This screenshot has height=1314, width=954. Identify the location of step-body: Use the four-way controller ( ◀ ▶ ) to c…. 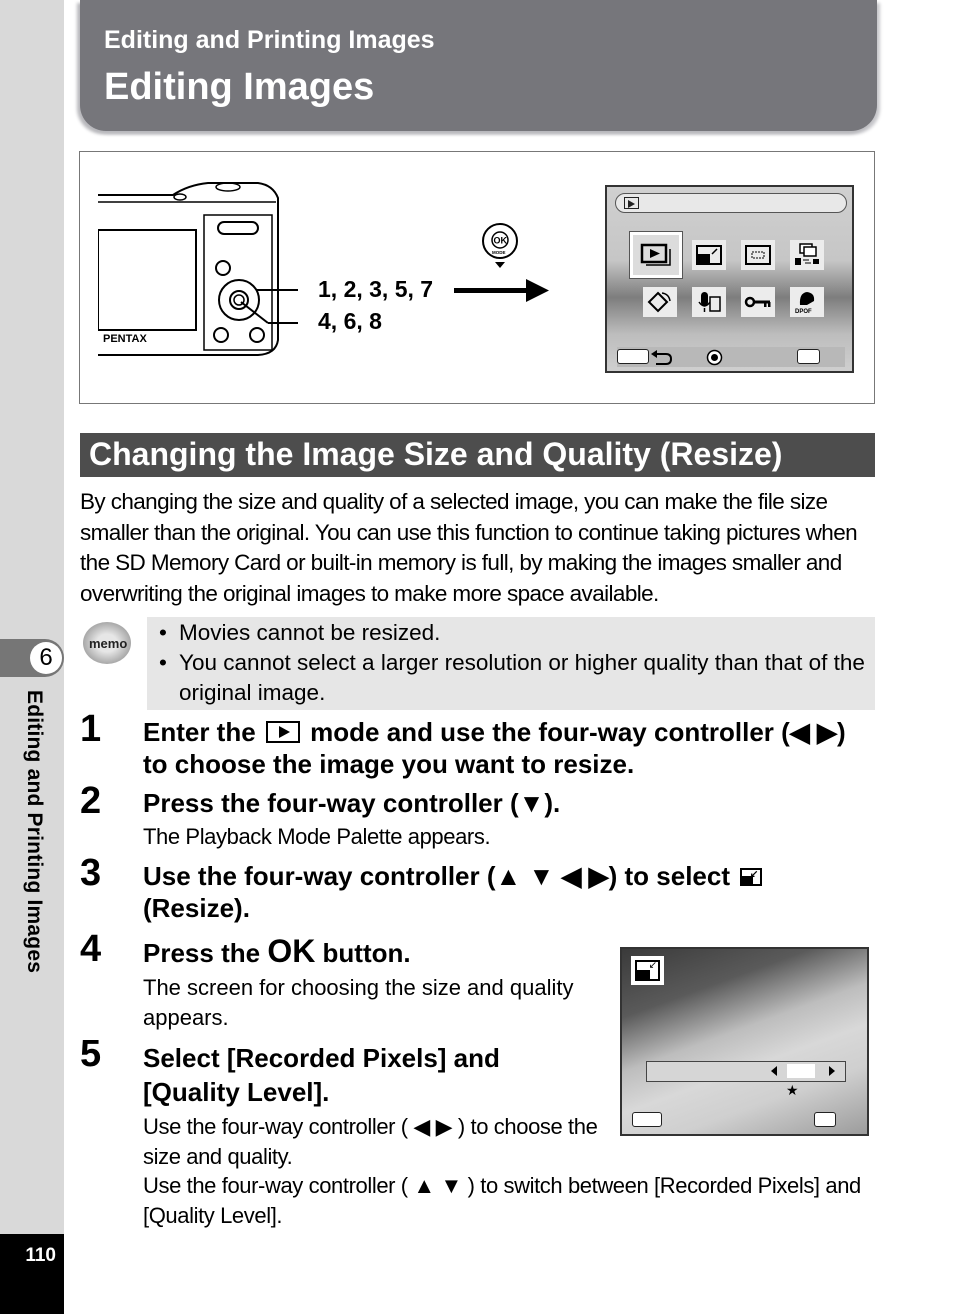
(370, 1141).